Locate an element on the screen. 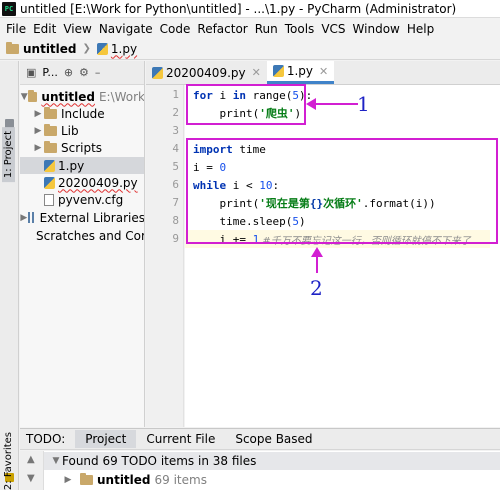  text-file-icon is located at coordinates (49, 199).